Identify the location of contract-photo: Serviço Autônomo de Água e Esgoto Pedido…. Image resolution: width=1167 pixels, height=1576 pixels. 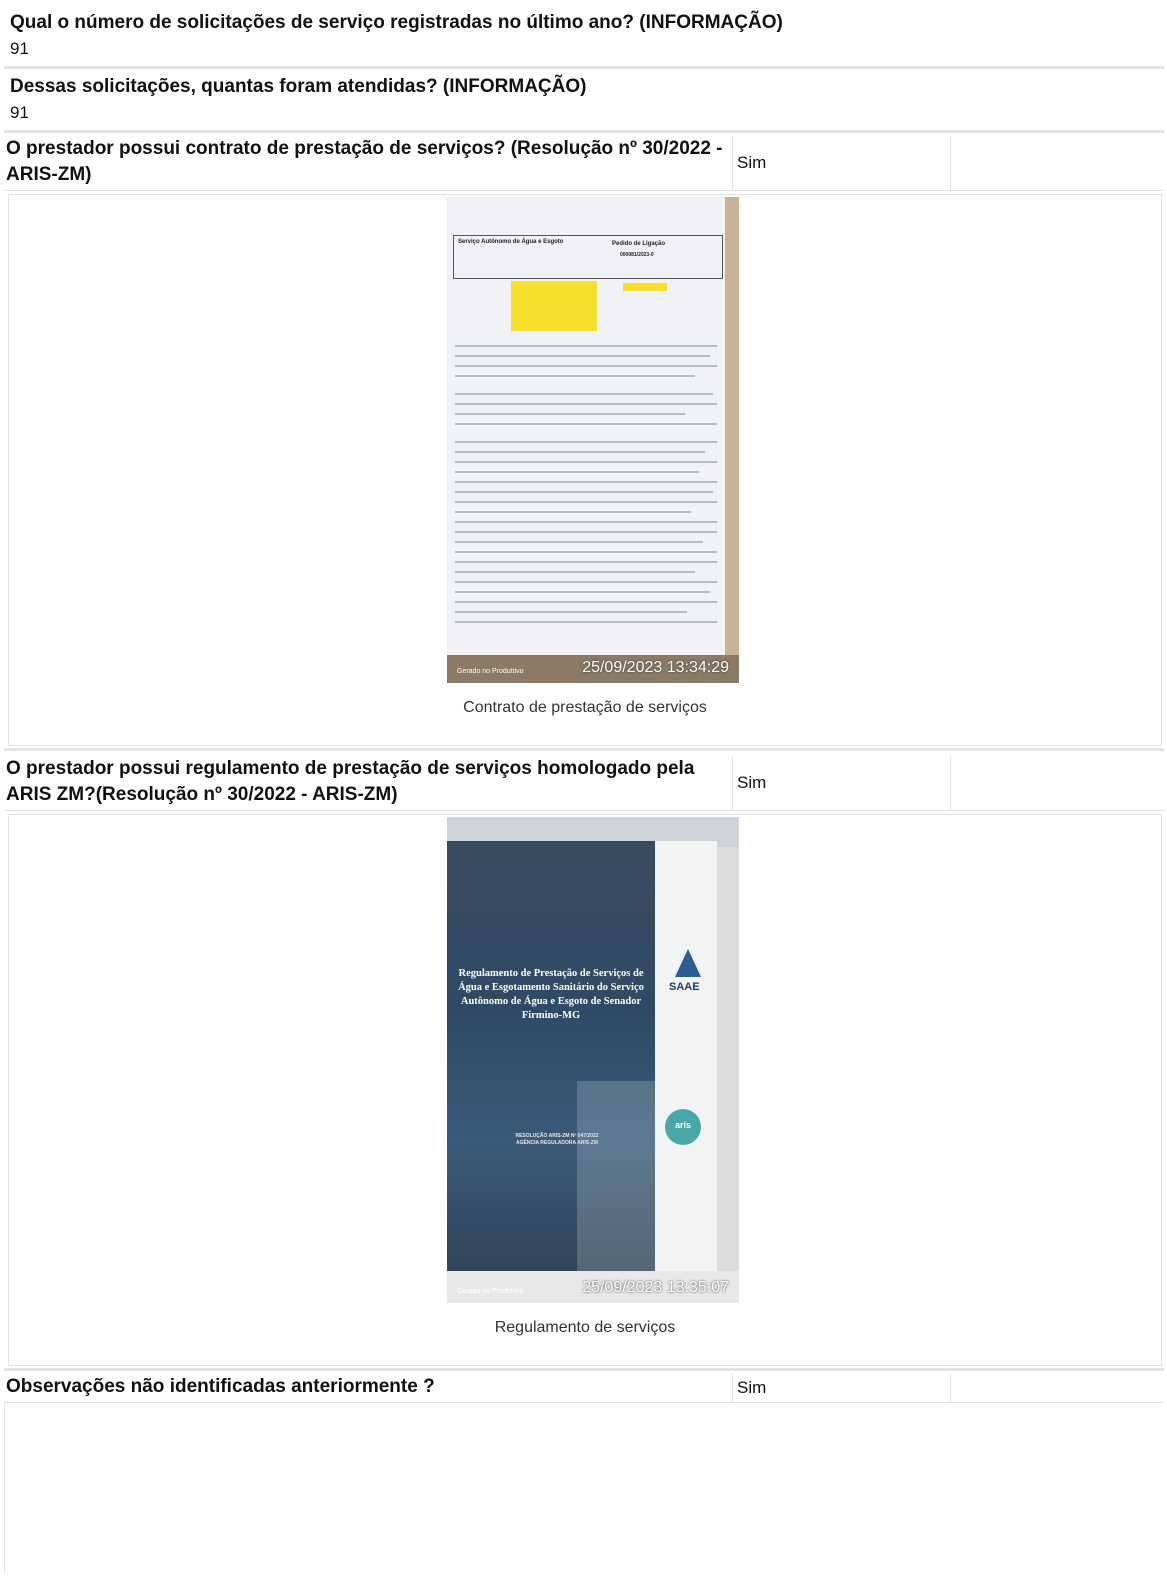
(593, 440).